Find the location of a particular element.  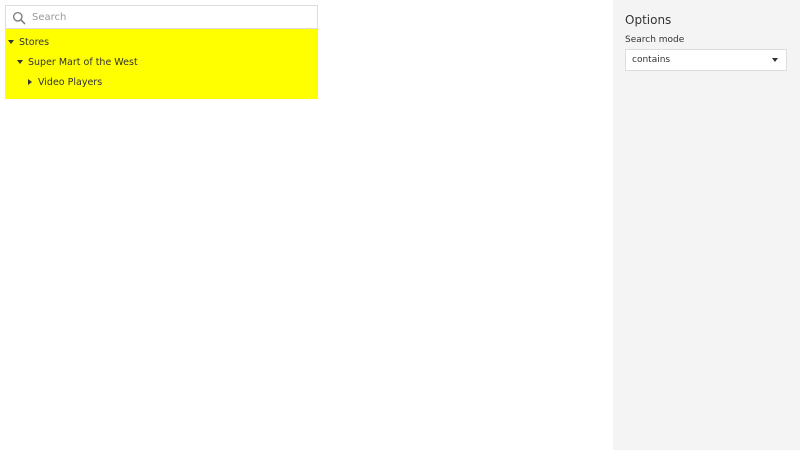

tree-node-label: Stores is located at coordinates (34, 42).